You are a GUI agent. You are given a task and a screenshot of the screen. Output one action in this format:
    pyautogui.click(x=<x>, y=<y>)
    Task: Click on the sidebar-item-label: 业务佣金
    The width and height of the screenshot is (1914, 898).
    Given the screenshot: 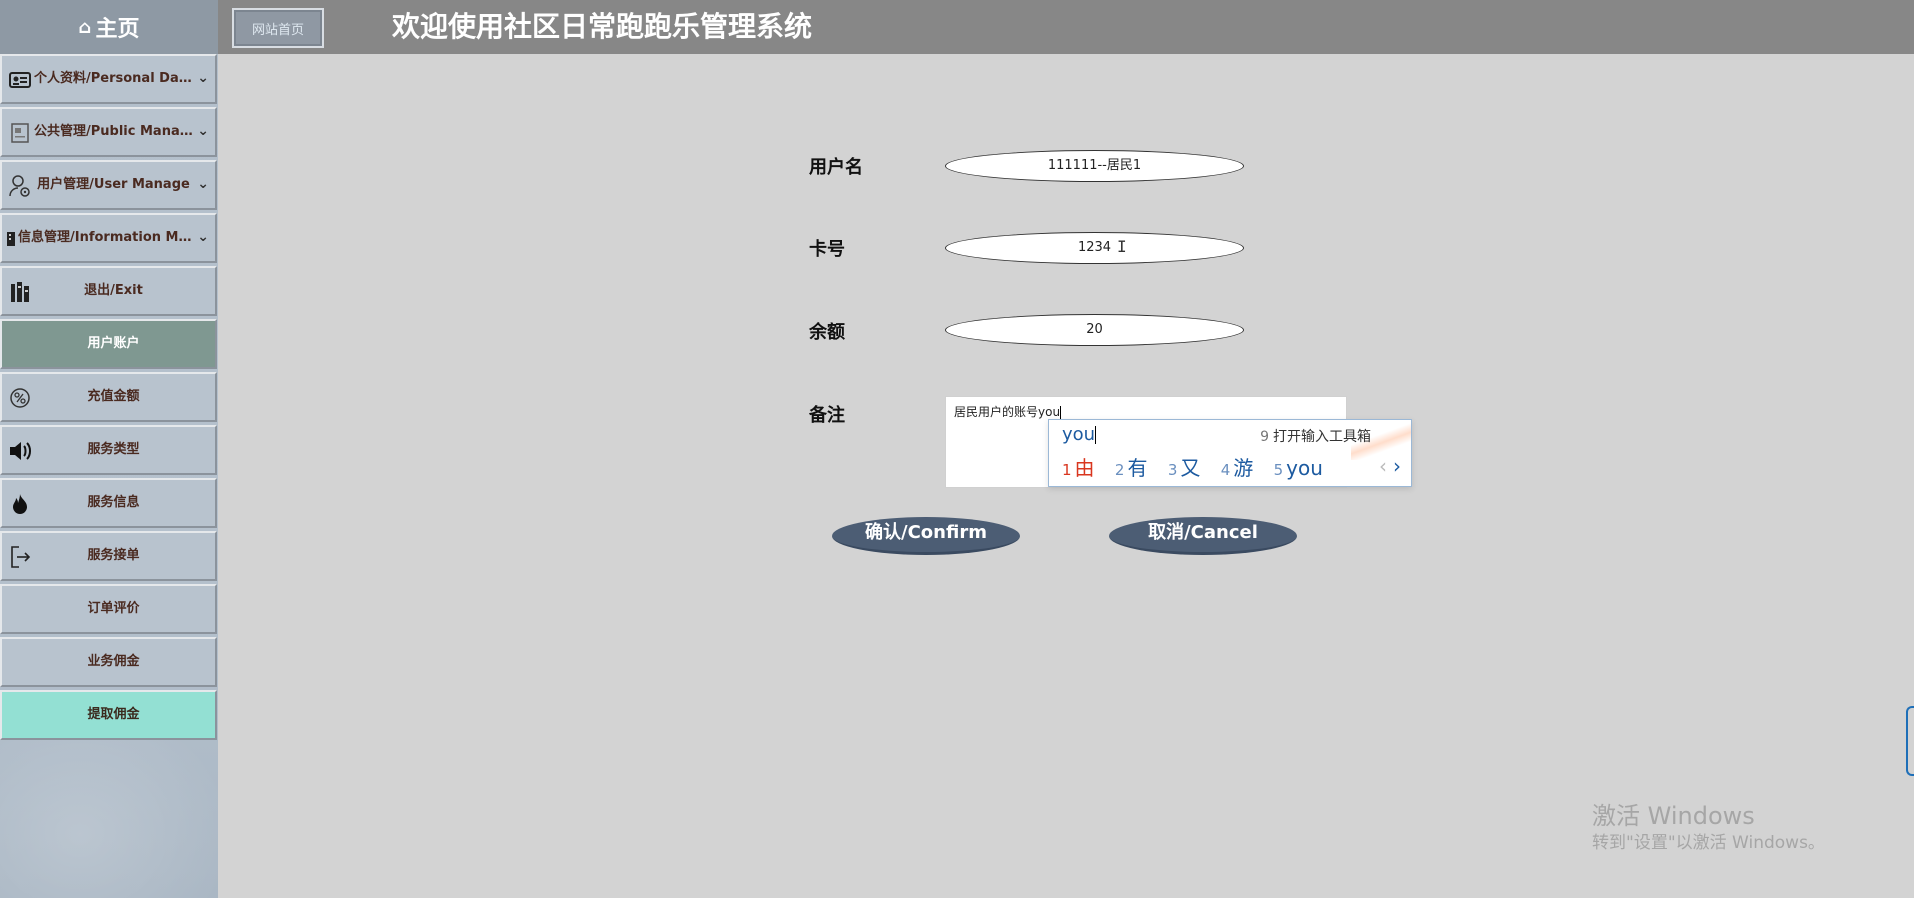 What is the action you would take?
    pyautogui.click(x=113, y=661)
    